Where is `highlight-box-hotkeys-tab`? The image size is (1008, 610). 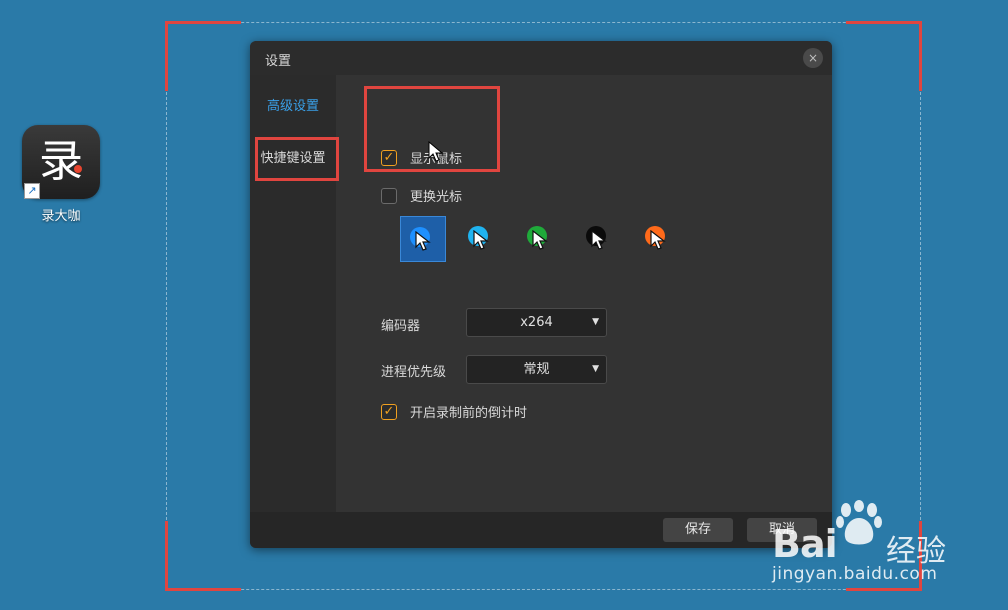
highlight-box-hotkeys-tab is located at coordinates (297, 159).